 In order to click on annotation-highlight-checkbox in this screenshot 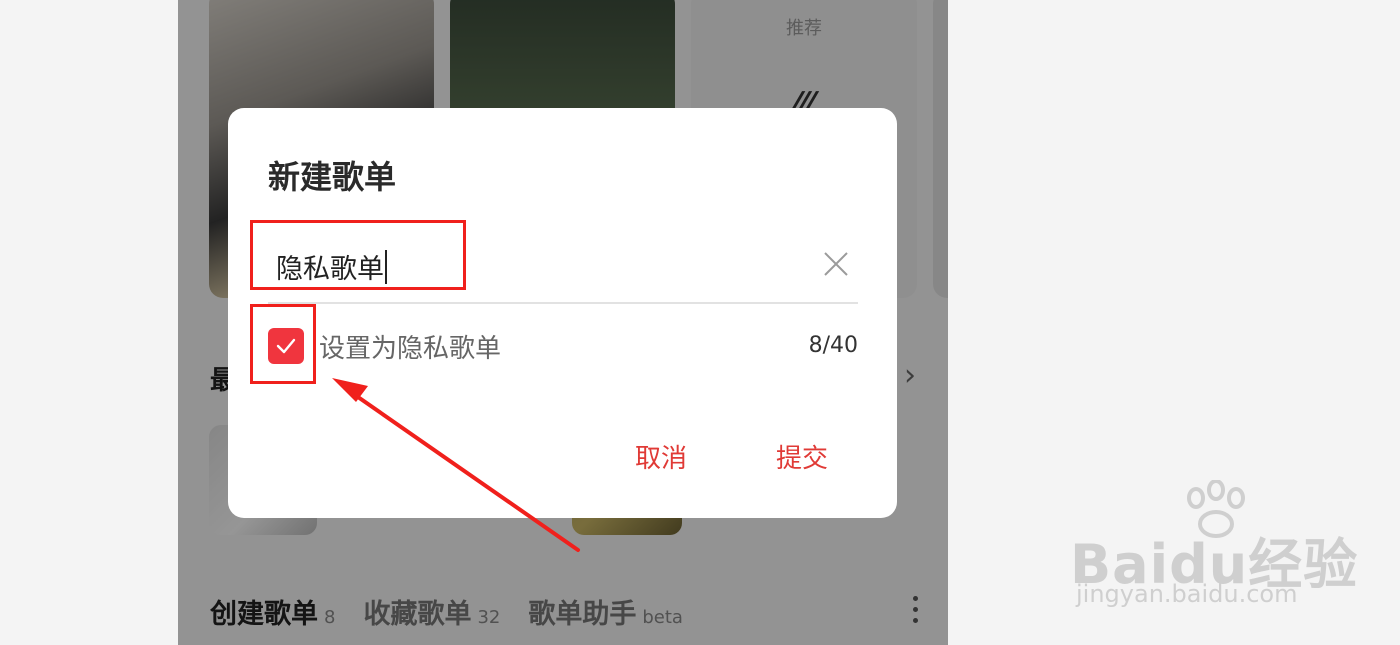, I will do `click(283, 344)`.